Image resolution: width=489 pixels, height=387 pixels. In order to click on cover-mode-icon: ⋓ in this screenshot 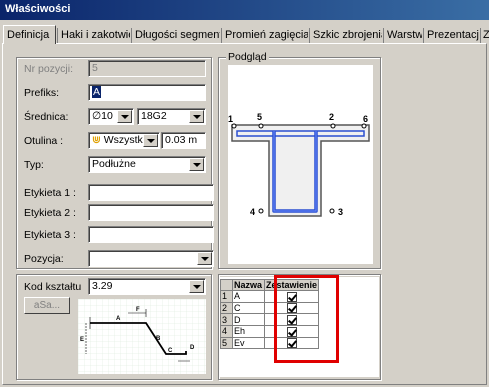, I will do `click(98, 140)`.